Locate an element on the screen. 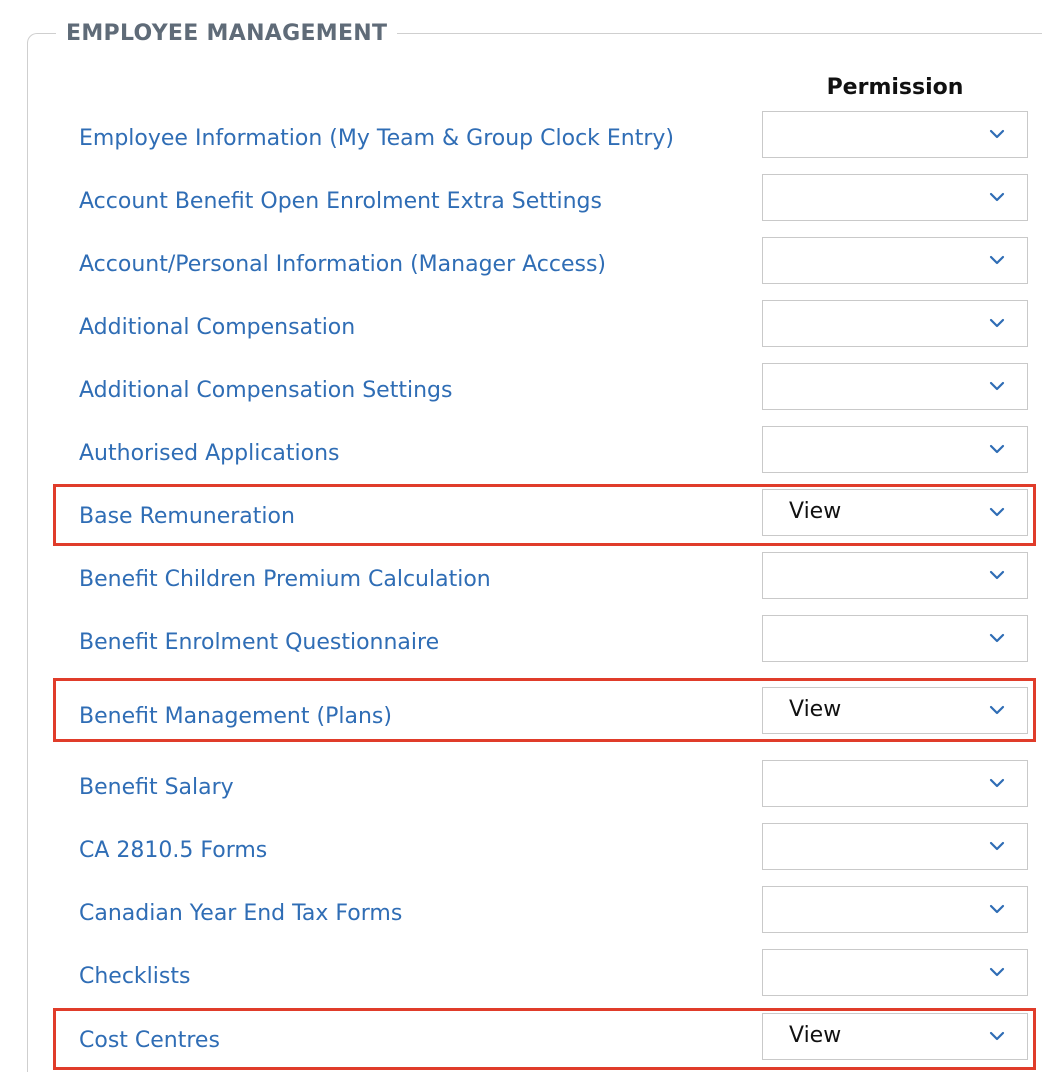  permission-row: Benefit Management (Plans) View is located at coordinates (521, 718).